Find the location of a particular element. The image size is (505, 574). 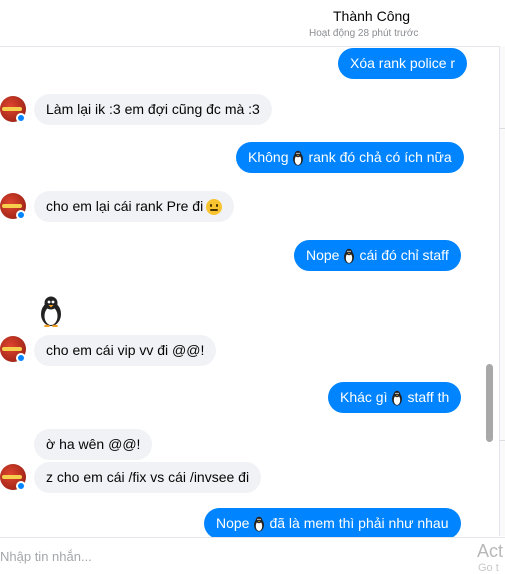

message-outgoing: Không rank đó chả có ích nữa is located at coordinates (350, 157).